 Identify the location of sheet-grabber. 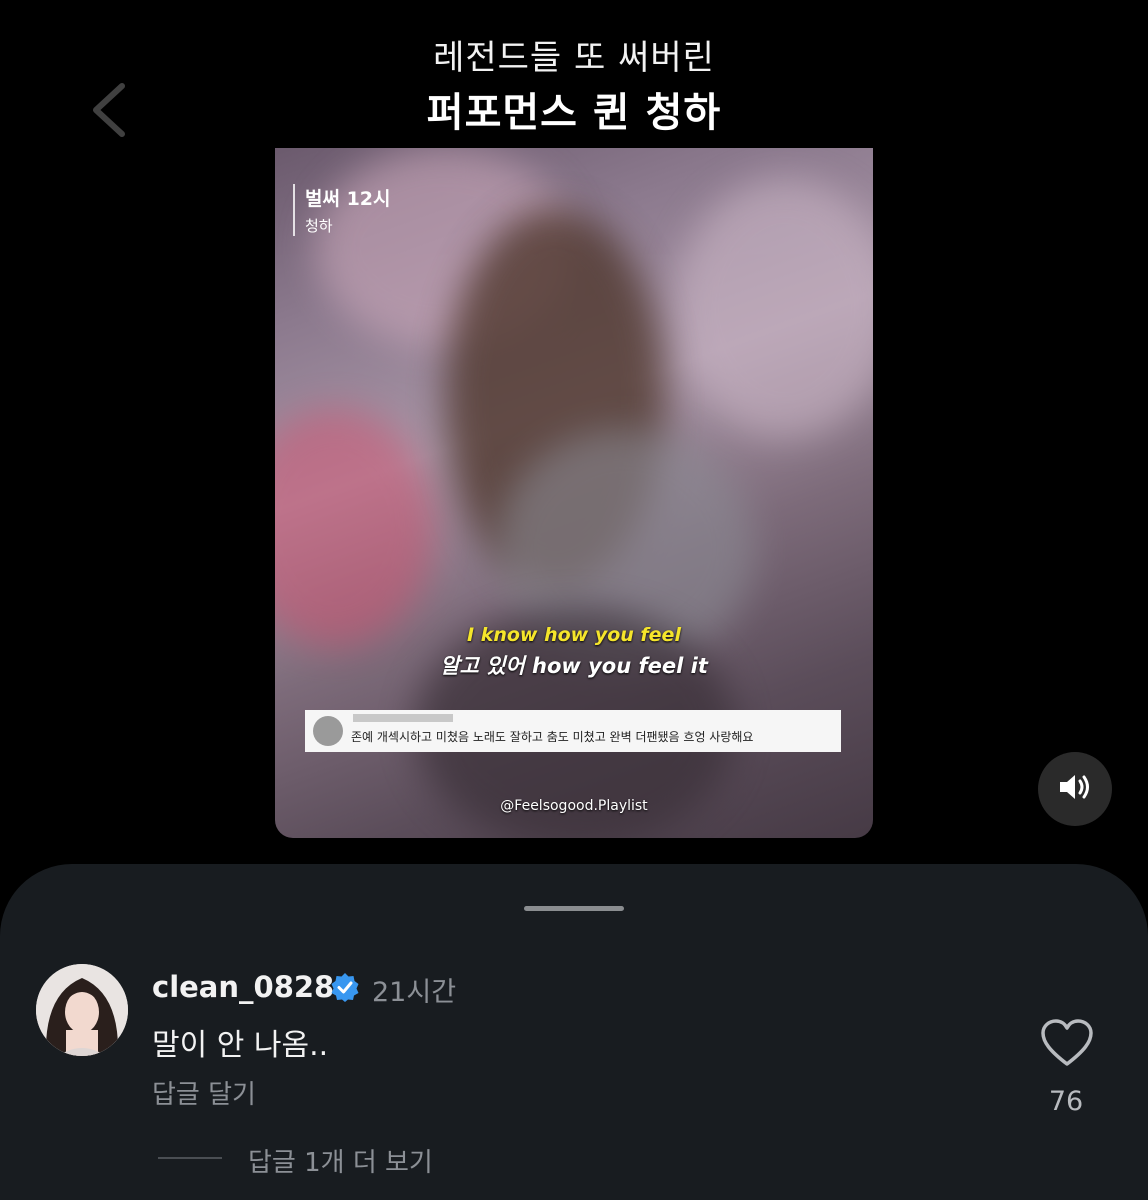
(574, 908).